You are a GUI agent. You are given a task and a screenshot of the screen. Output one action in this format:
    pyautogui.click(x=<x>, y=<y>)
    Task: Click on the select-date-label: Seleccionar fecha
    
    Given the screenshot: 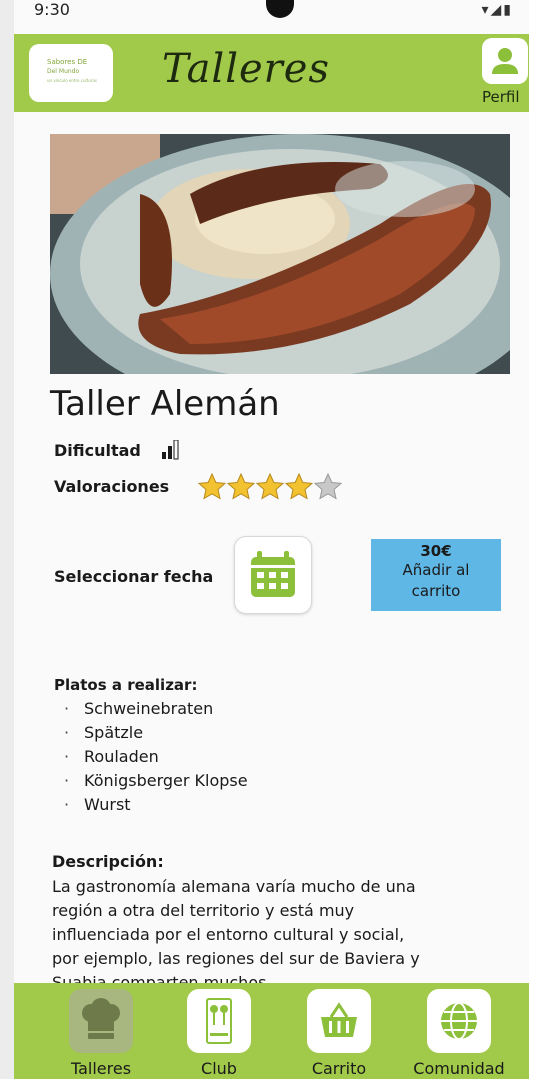 What is the action you would take?
    pyautogui.click(x=134, y=576)
    